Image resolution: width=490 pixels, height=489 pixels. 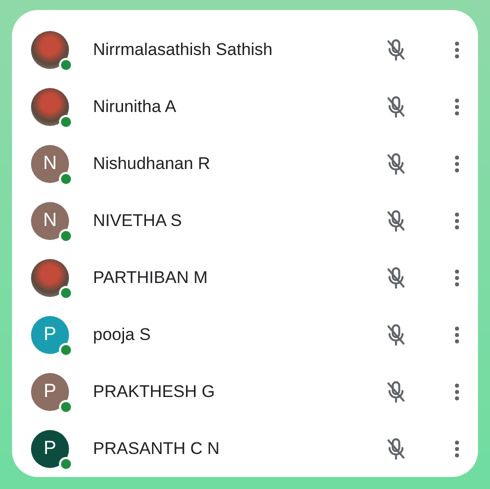 I want to click on participant-name: PARTHIBAN M, so click(x=151, y=278).